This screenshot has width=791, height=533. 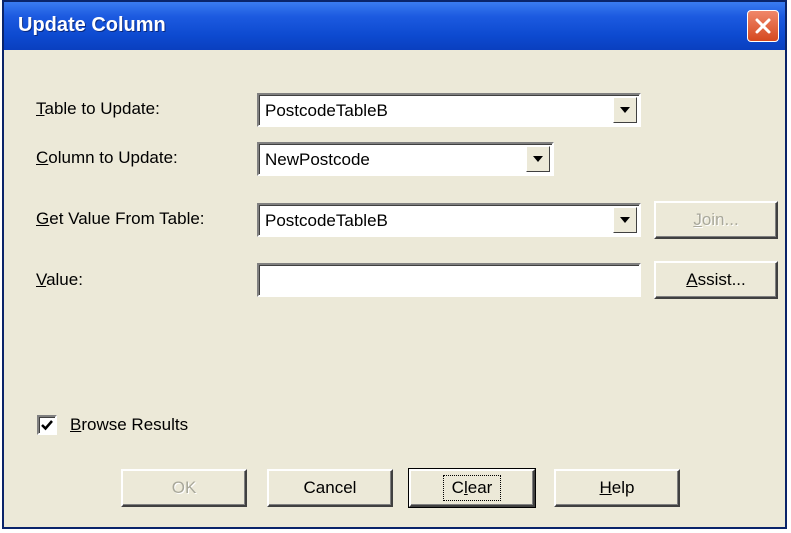 I want to click on ok-button: OK, so click(x=184, y=488).